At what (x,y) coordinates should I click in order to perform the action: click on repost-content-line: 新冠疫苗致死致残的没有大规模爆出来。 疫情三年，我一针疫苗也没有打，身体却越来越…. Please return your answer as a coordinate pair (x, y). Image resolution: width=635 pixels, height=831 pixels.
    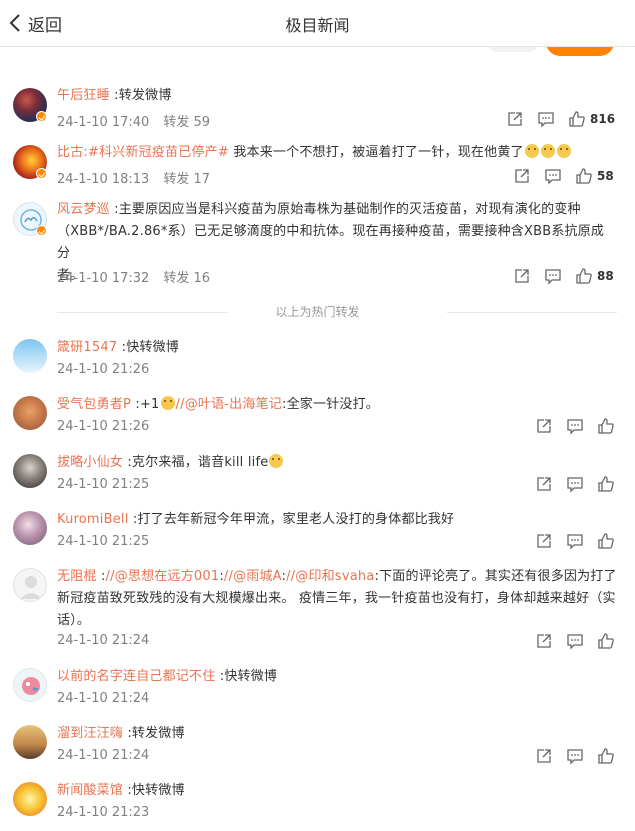
    Looking at the image, I should click on (336, 598).